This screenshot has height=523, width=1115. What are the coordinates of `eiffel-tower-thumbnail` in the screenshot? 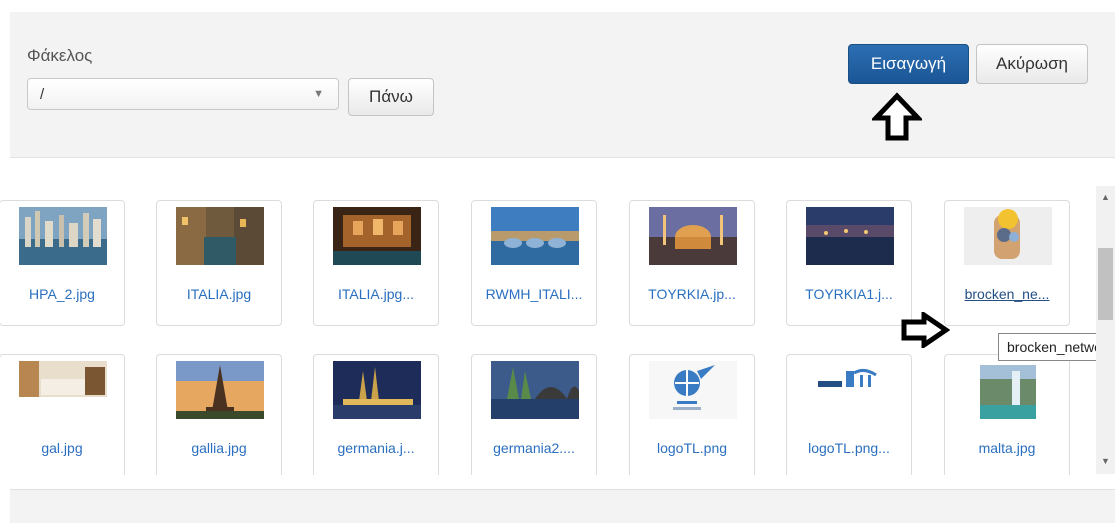 It's located at (220, 390).